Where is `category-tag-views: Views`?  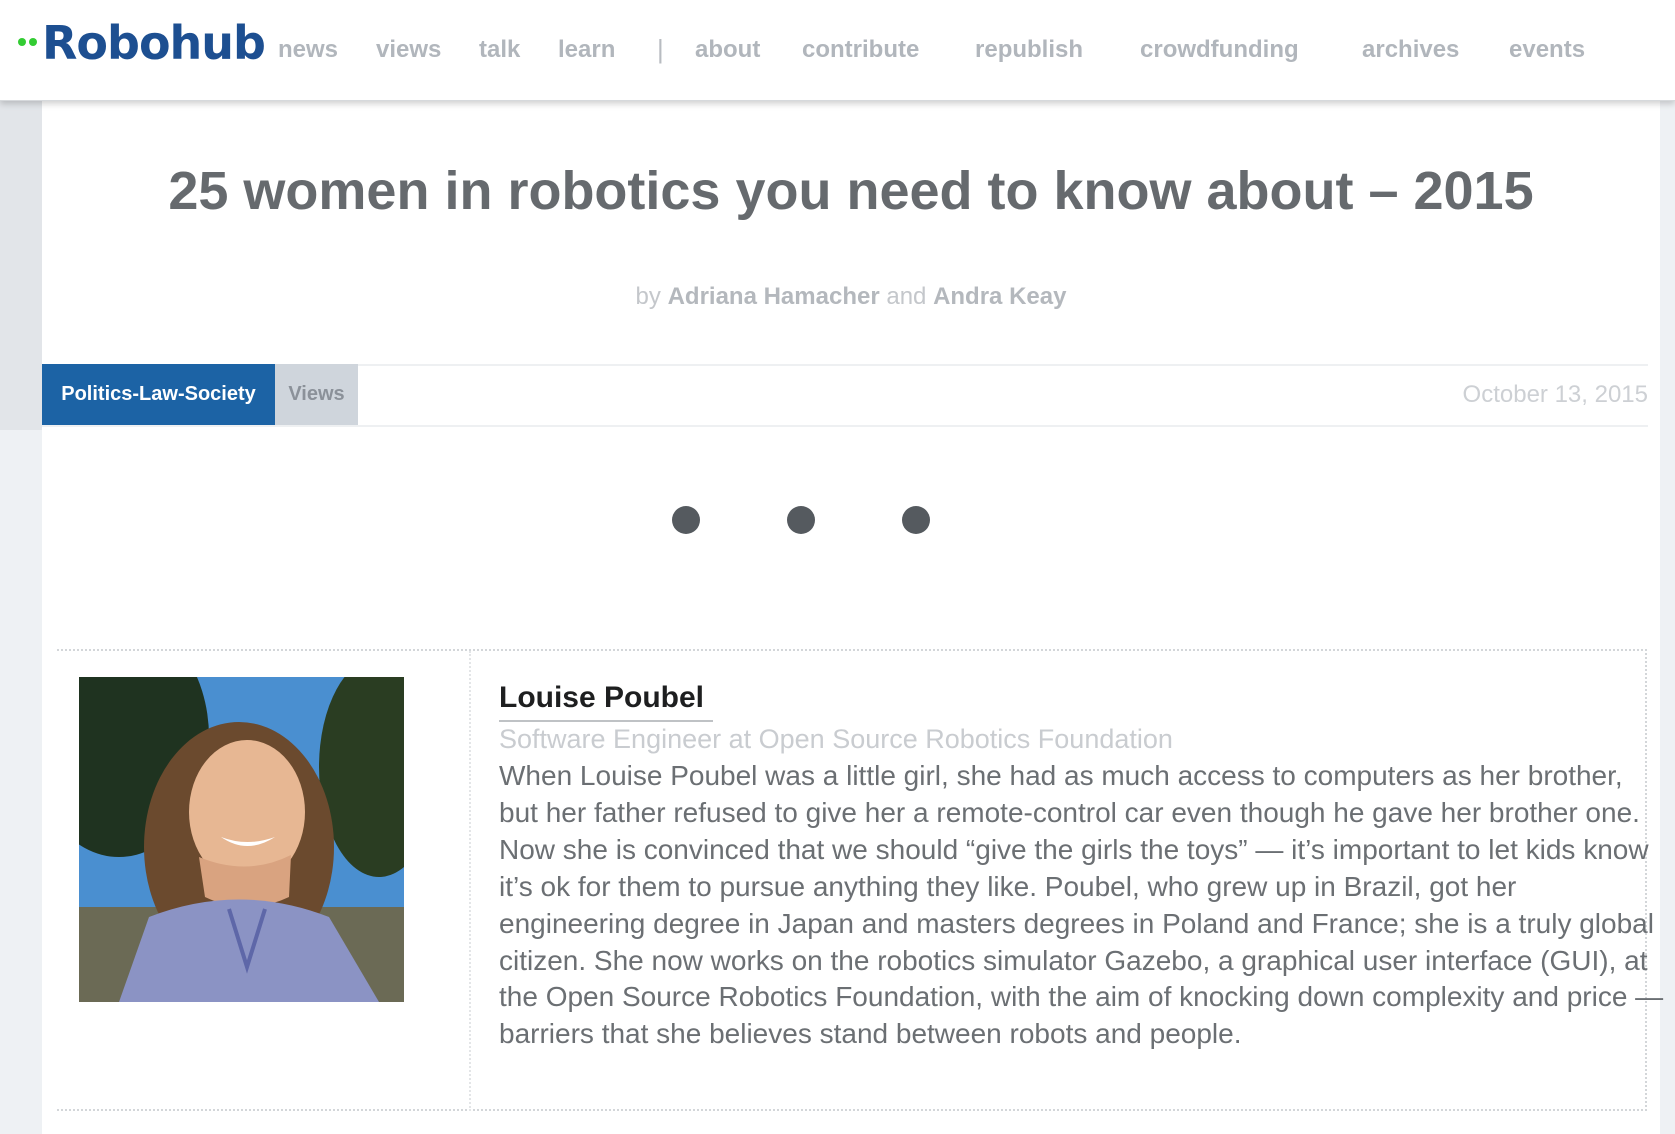 category-tag-views: Views is located at coordinates (316, 394).